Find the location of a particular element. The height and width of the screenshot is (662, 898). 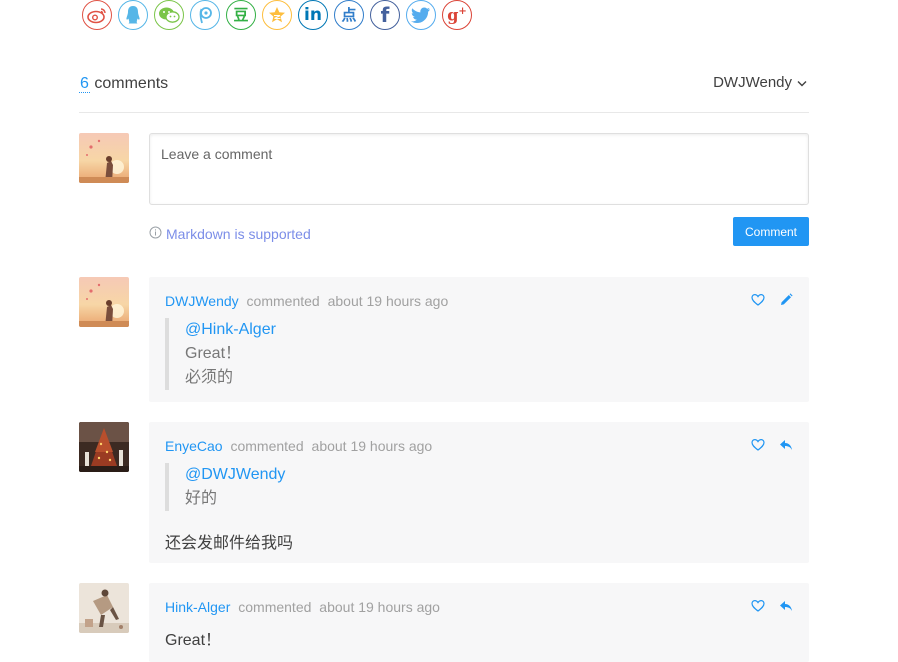

quote-line: 必须的 is located at coordinates (209, 377).